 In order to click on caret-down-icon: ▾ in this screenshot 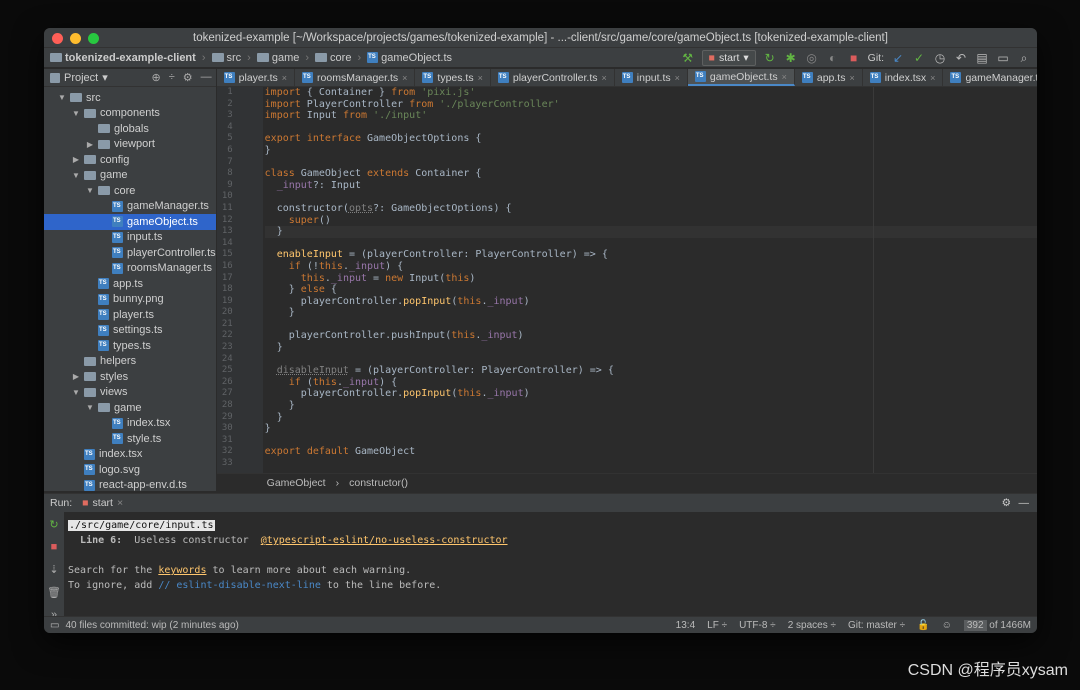, I will do `click(105, 77)`.